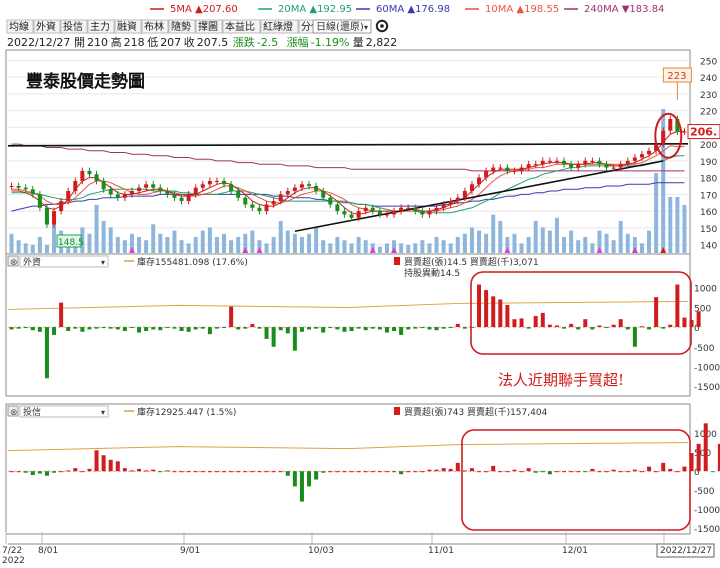 The width and height of the screenshot is (720, 568). What do you see at coordinates (32, 412) in the screenshot?
I see `trust-selector-label: 投信` at bounding box center [32, 412].